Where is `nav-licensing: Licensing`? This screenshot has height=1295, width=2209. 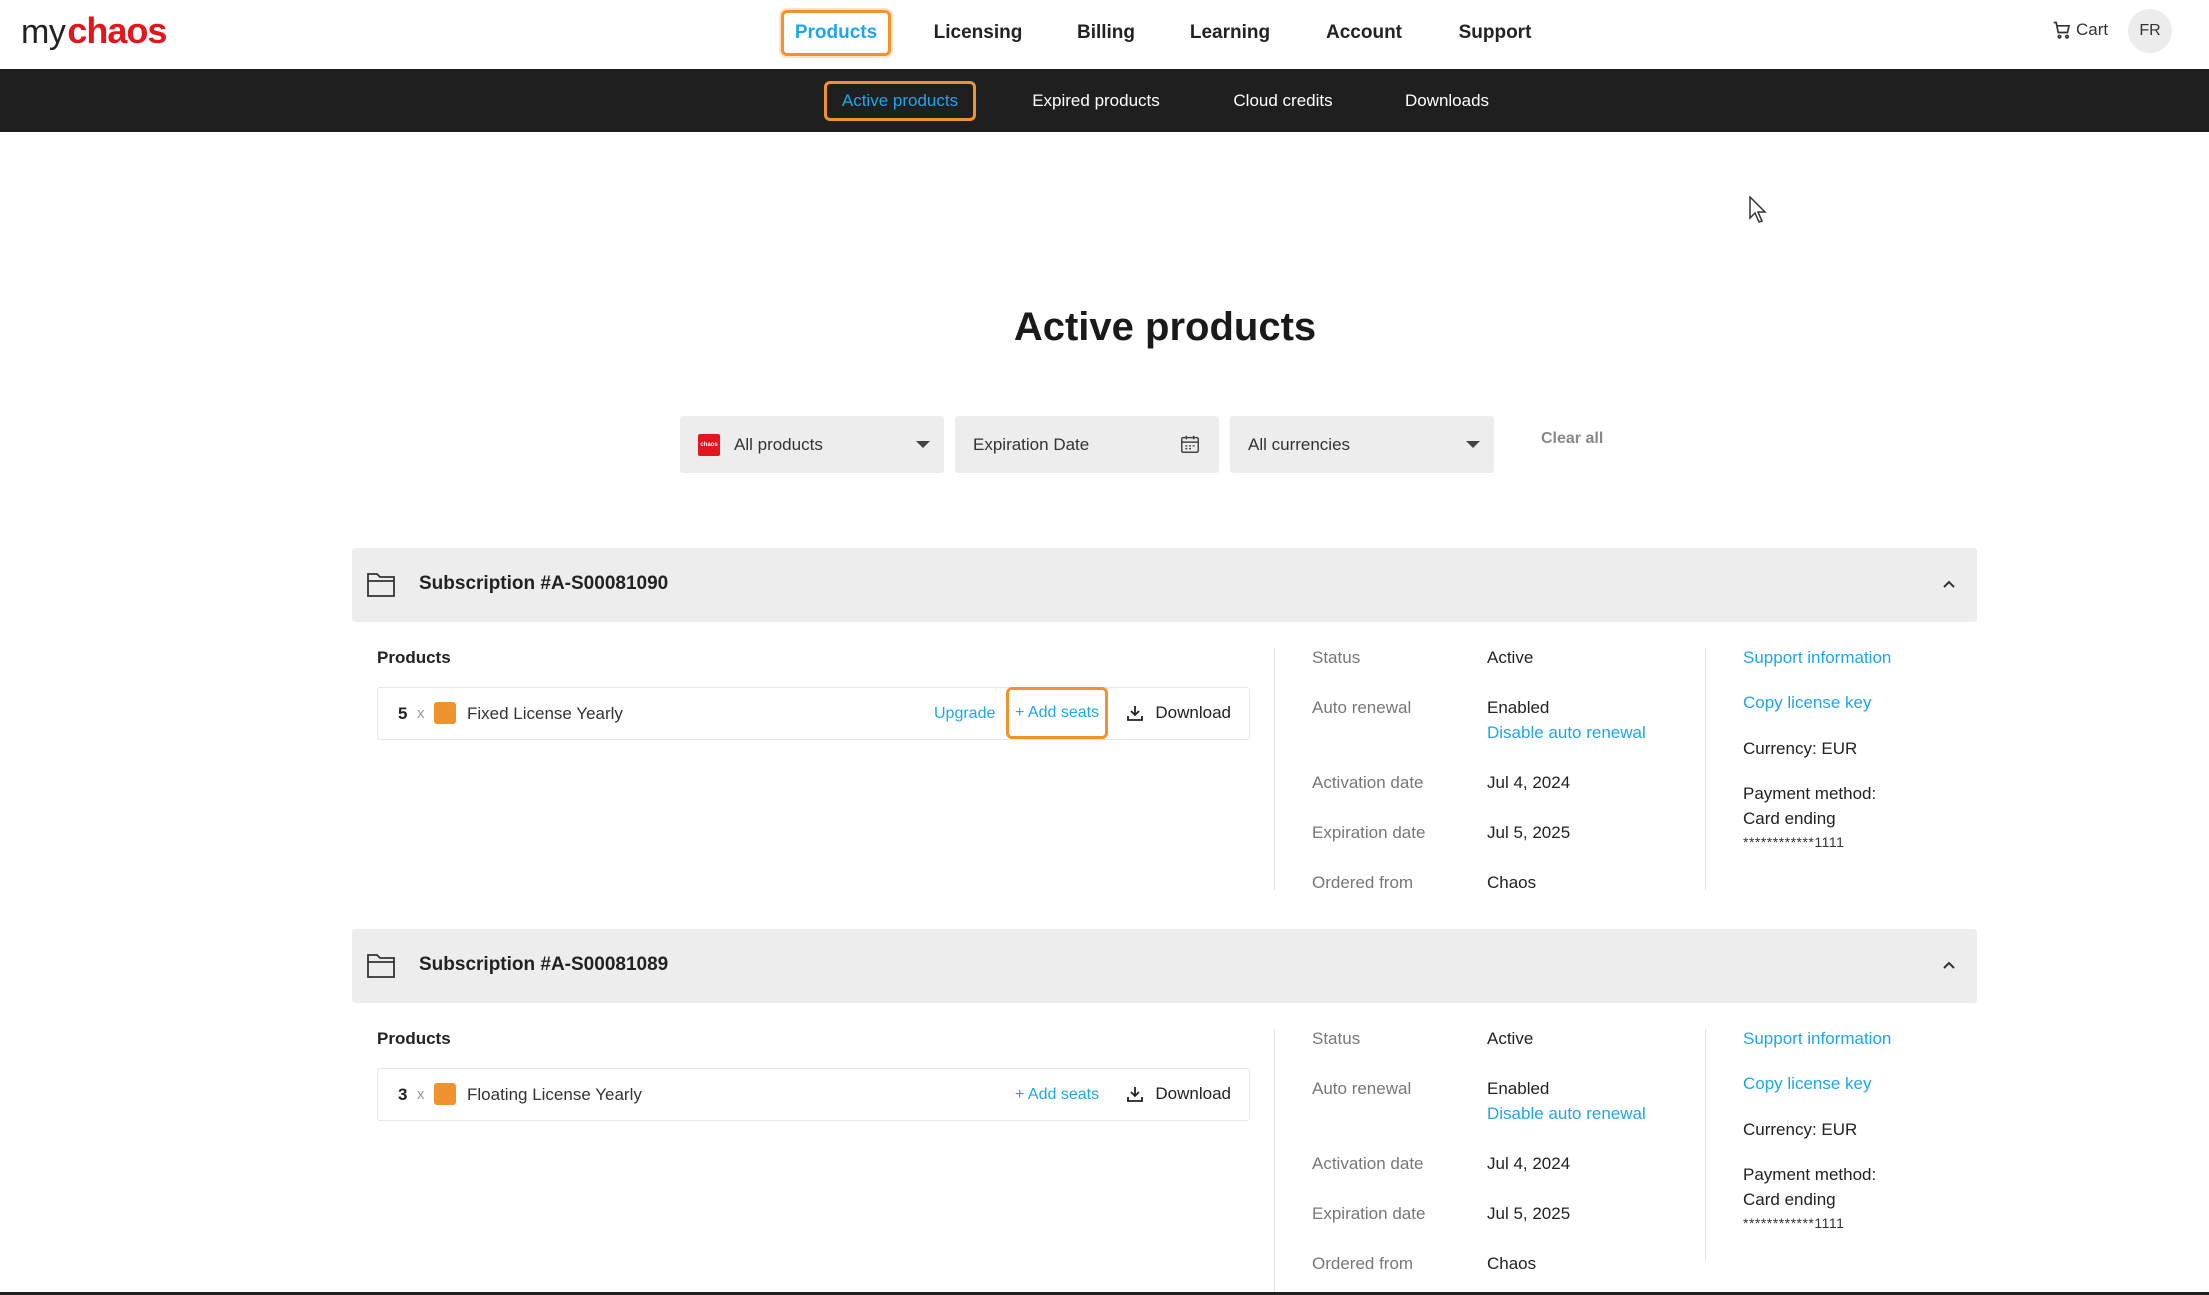 nav-licensing: Licensing is located at coordinates (978, 33).